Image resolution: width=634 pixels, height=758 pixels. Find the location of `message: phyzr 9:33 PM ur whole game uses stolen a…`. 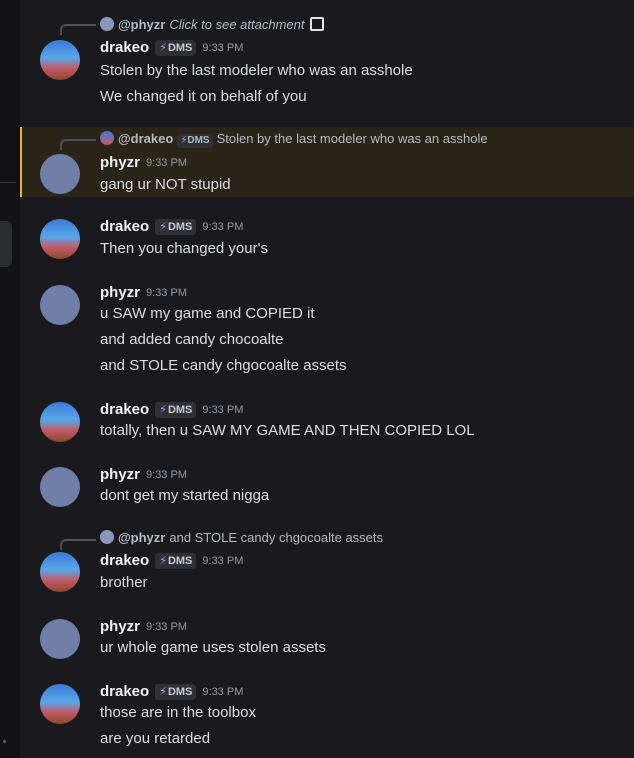

message: phyzr 9:33 PM ur whole game uses stolen a… is located at coordinates (327, 640).